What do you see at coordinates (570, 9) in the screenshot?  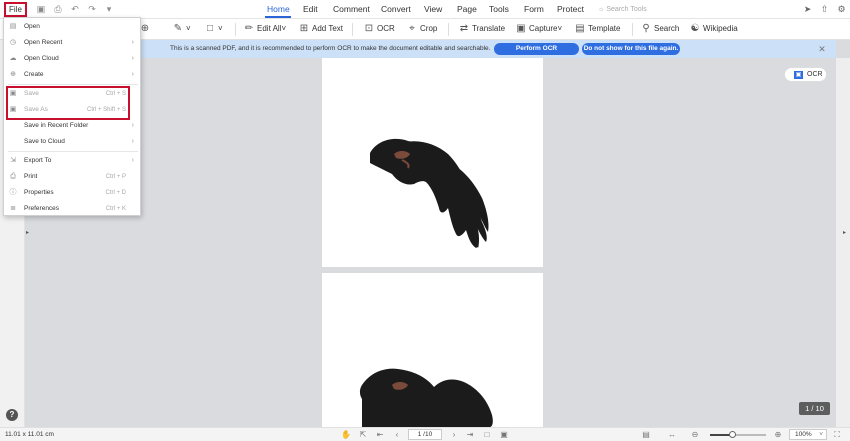 I see `tab-protect: Protect` at bounding box center [570, 9].